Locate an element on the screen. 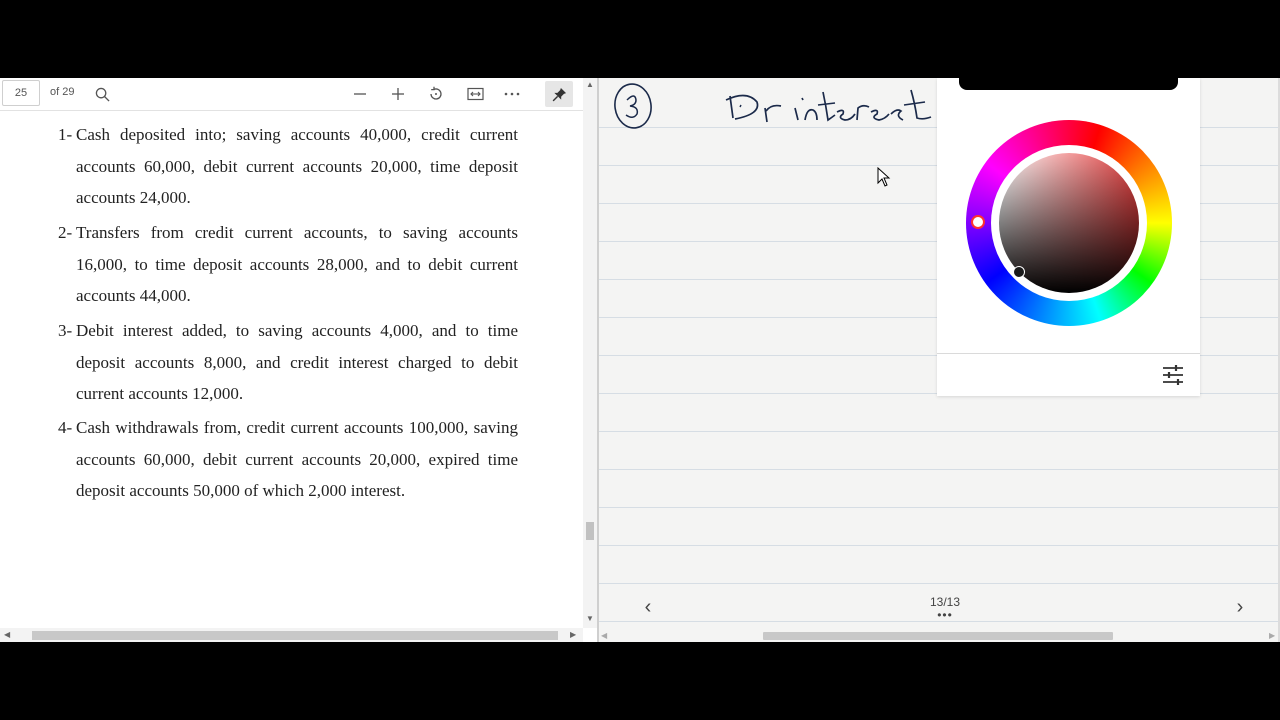 This screenshot has height=720, width=1280. more-icon is located at coordinates (512, 94).